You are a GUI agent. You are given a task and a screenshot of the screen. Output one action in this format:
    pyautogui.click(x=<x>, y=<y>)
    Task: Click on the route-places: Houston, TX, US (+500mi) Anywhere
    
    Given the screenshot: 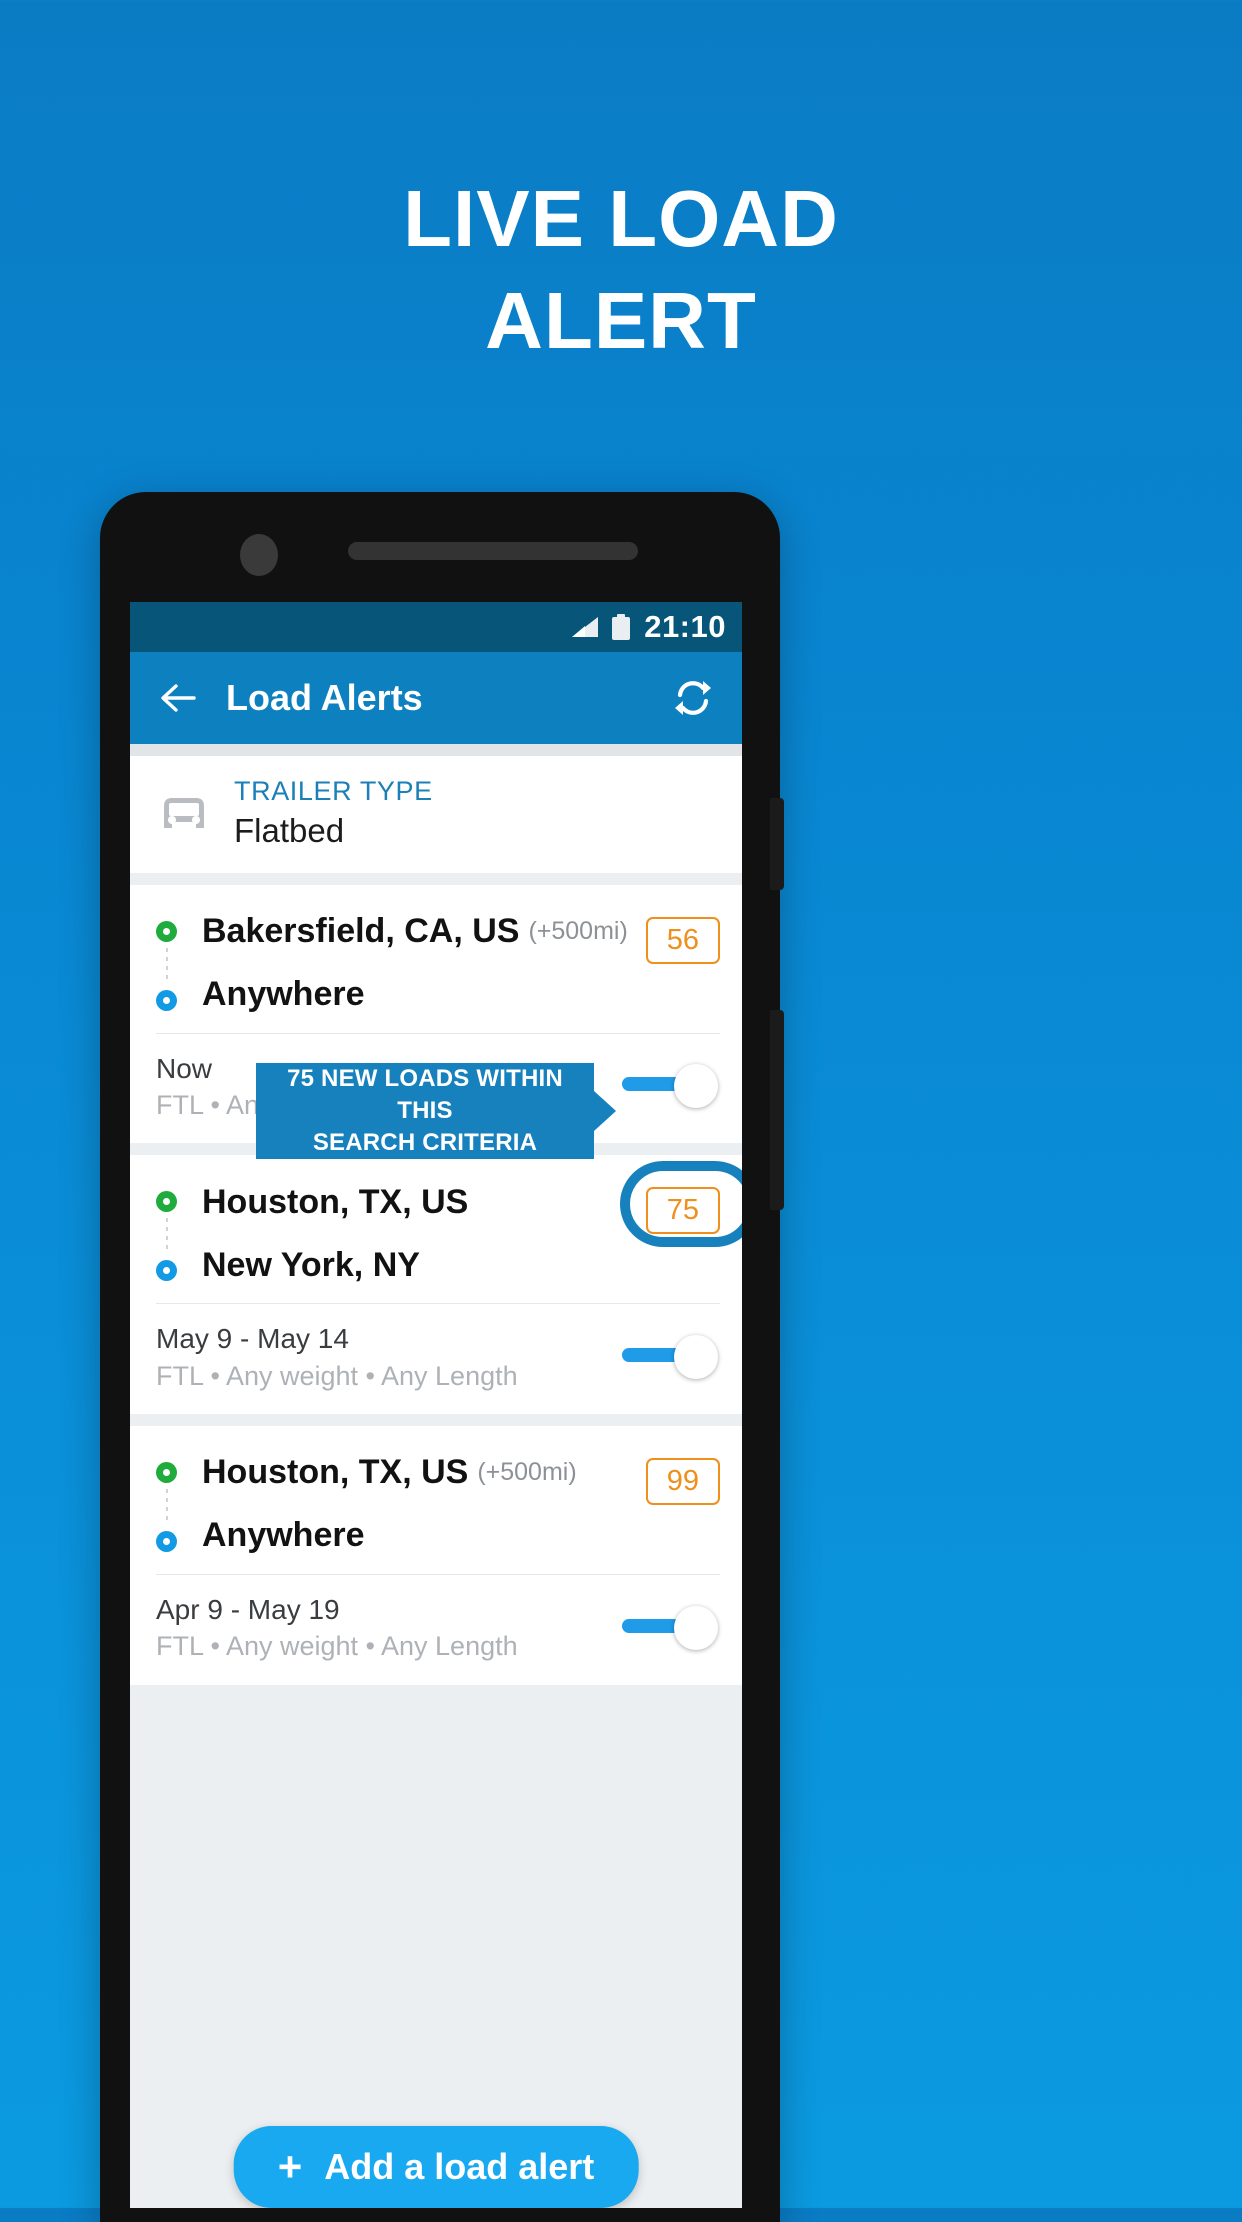 What is the action you would take?
    pyautogui.click(x=424, y=1504)
    